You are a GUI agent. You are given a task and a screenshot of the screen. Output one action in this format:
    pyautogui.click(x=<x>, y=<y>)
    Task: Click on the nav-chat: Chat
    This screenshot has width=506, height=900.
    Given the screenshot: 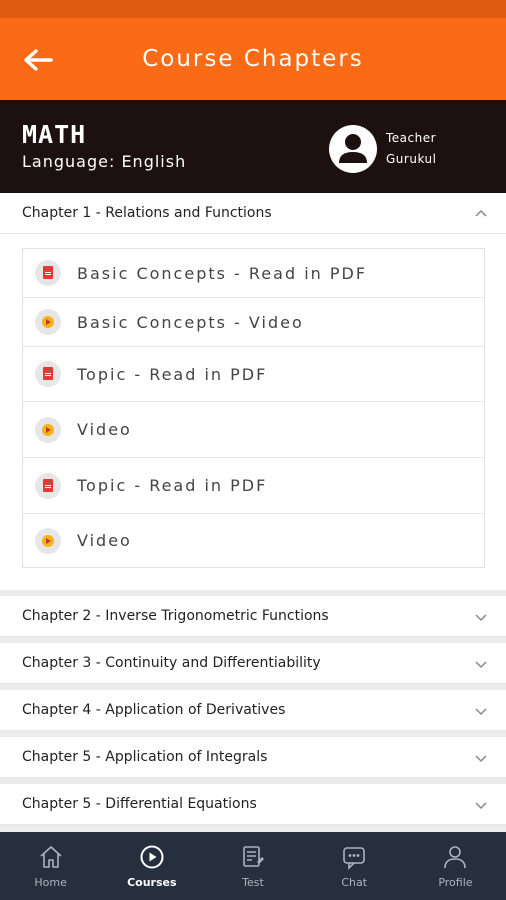 What is the action you would take?
    pyautogui.click(x=354, y=866)
    